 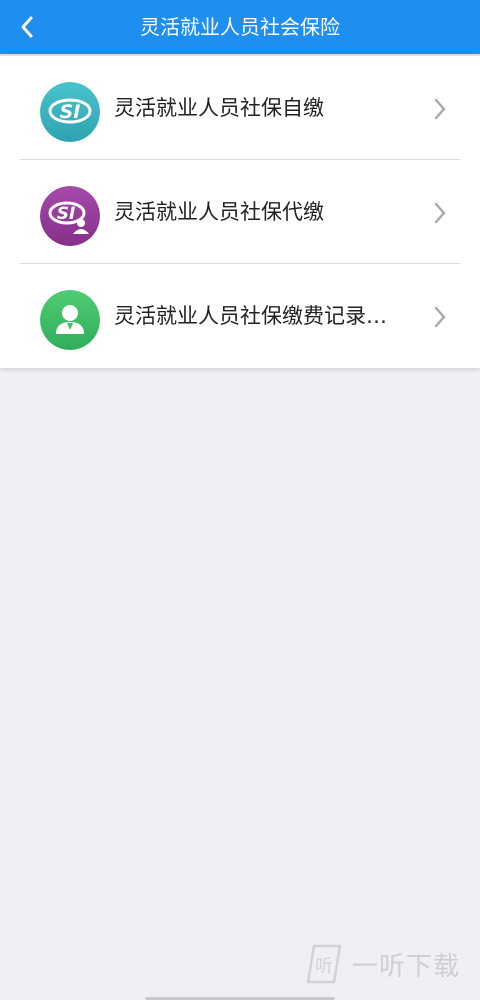 I want to click on header-bar: 灵活就业人员社会保险, so click(x=240, y=27).